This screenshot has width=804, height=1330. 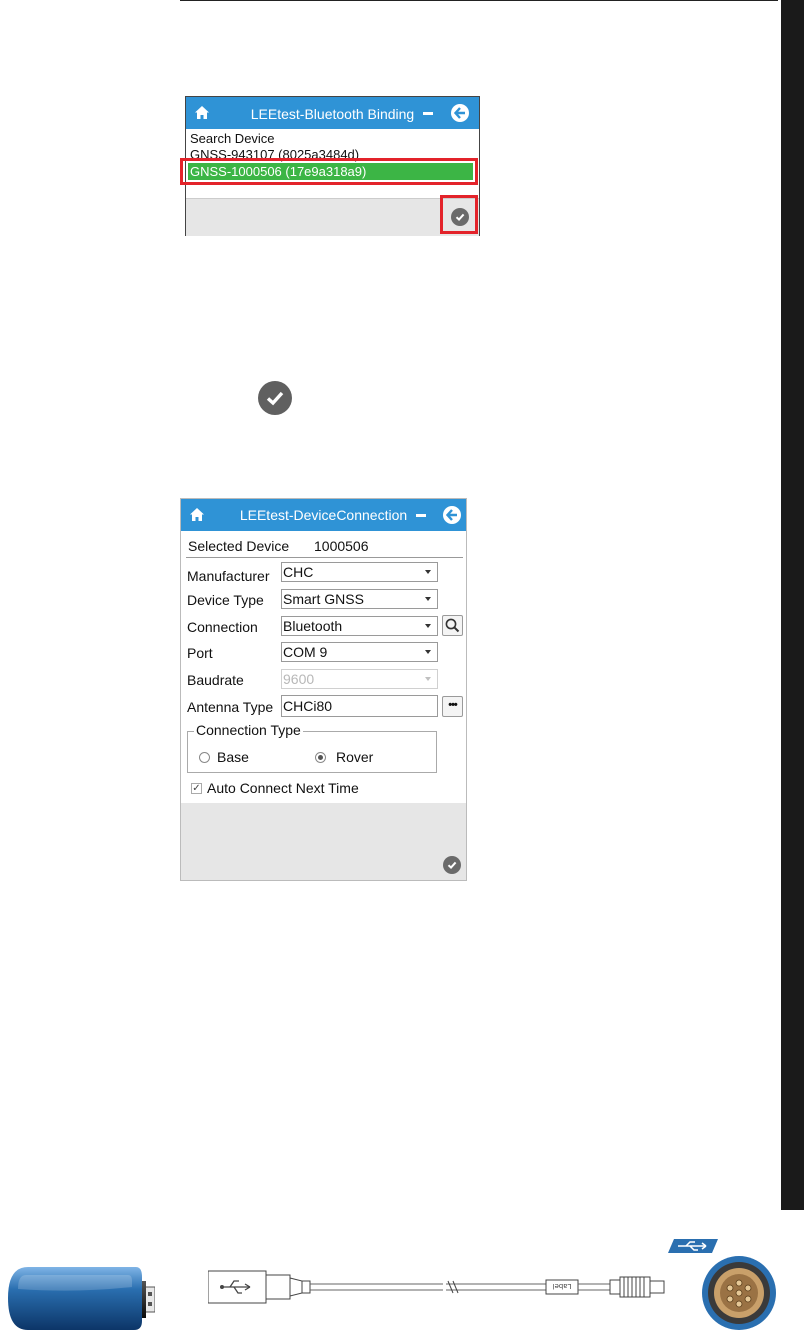 What do you see at coordinates (298, 572) in the screenshot?
I see `manufacturer-value: CHC` at bounding box center [298, 572].